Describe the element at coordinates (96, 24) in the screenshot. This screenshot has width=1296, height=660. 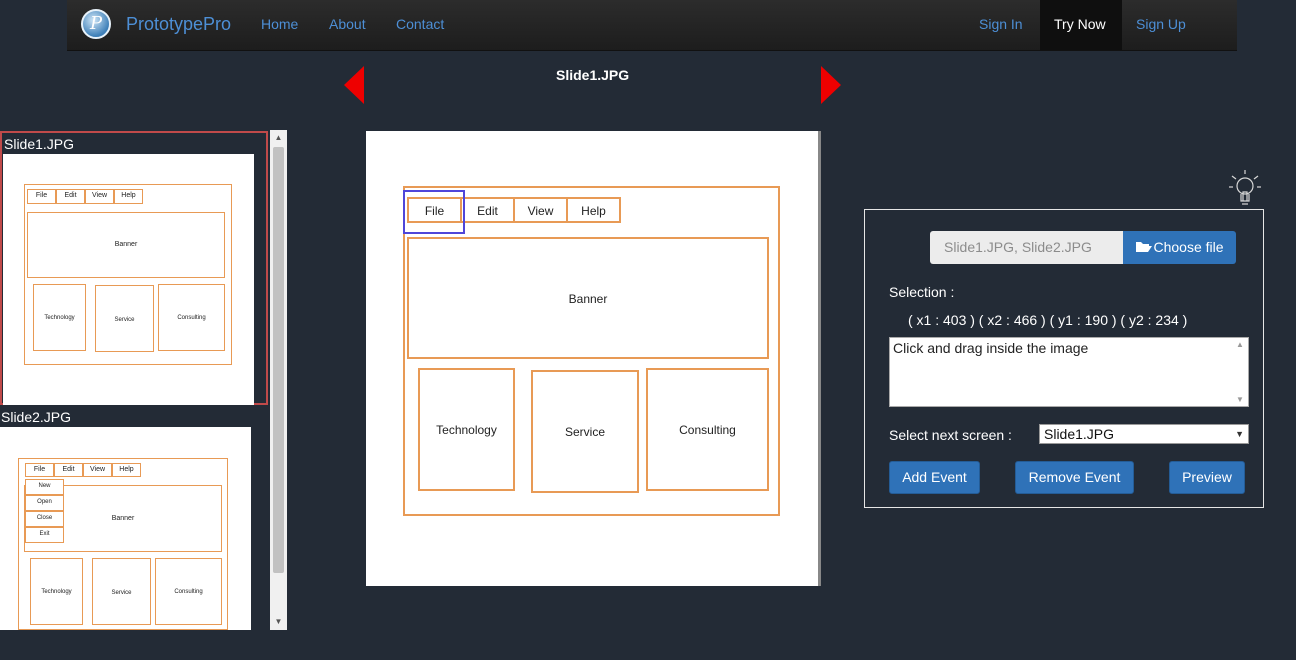
I see `brand-logo-icon: P` at that location.